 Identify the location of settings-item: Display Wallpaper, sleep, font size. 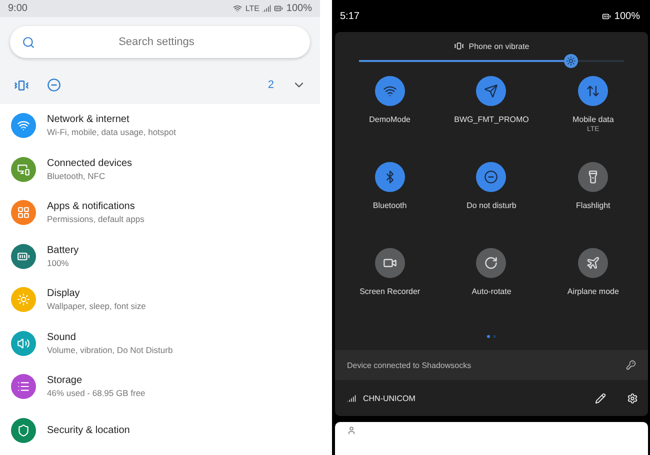
(160, 300).